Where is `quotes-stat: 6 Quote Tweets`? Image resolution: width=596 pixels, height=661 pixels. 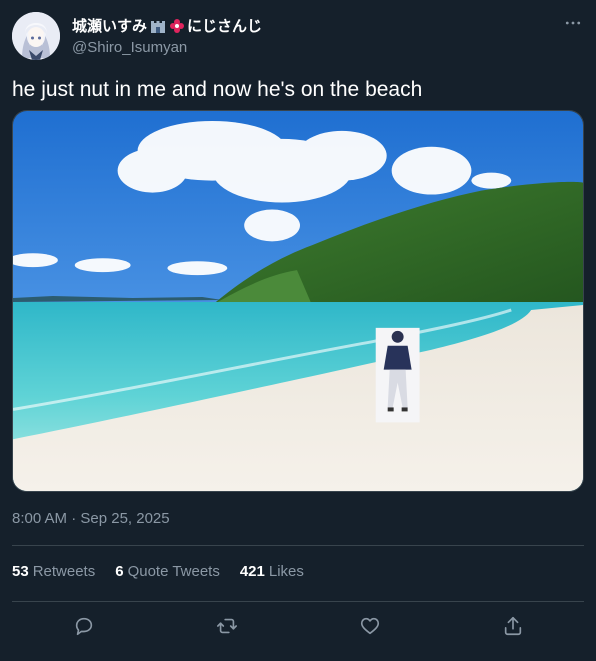 quotes-stat: 6 Quote Tweets is located at coordinates (167, 571).